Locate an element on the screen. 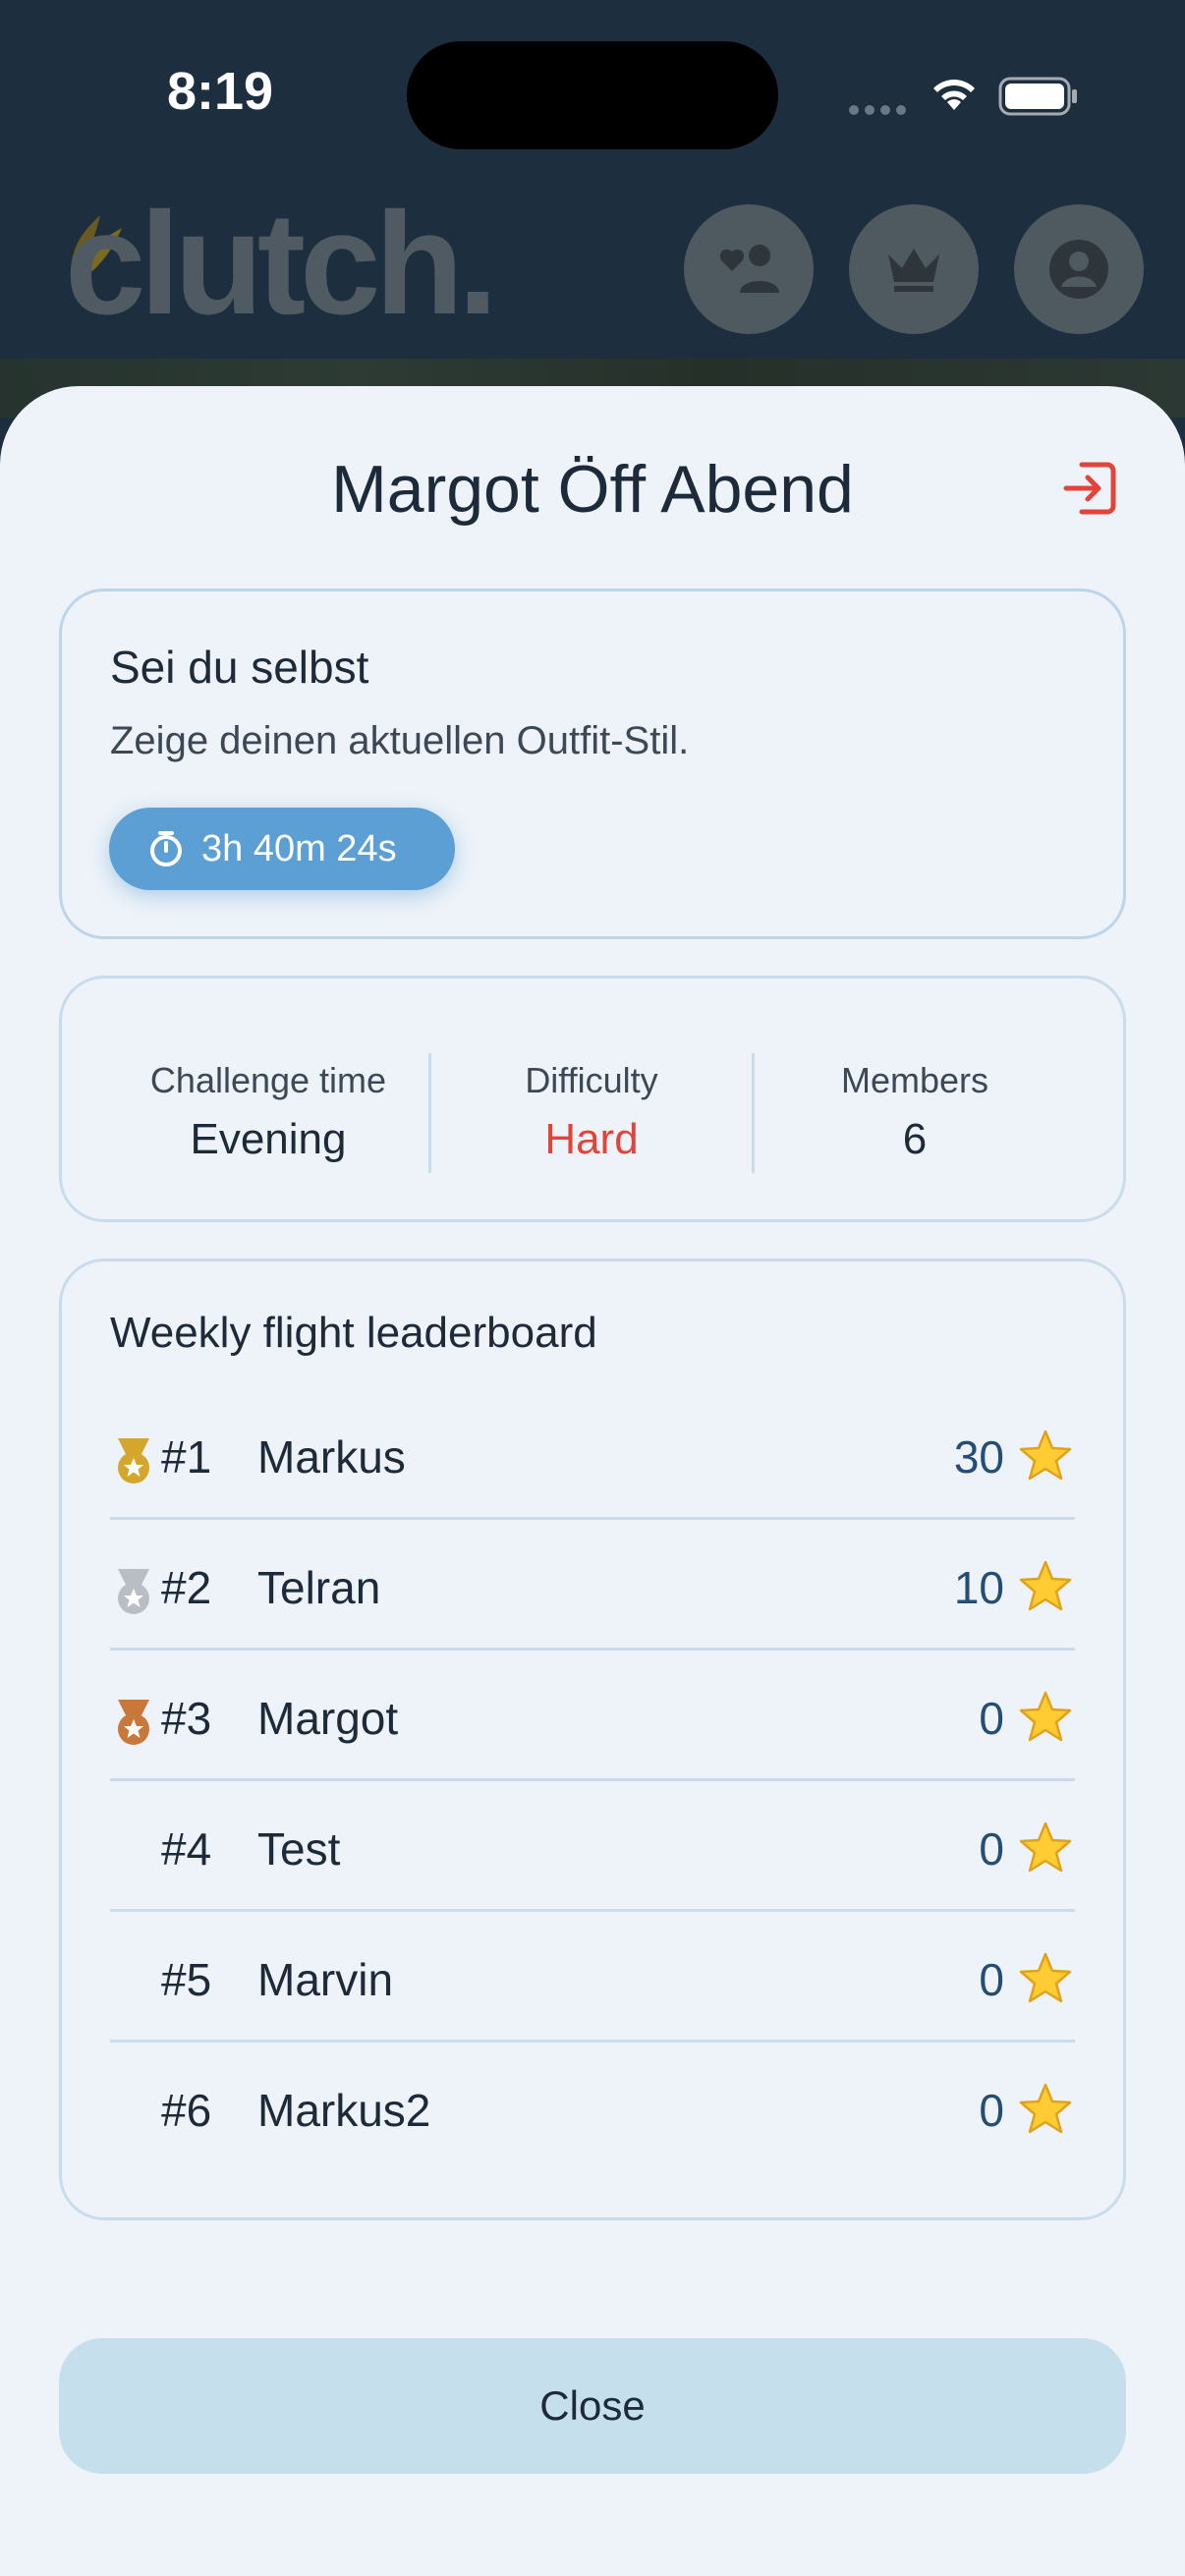 This screenshot has width=1185, height=2576. player-name: Telran is located at coordinates (319, 1587).